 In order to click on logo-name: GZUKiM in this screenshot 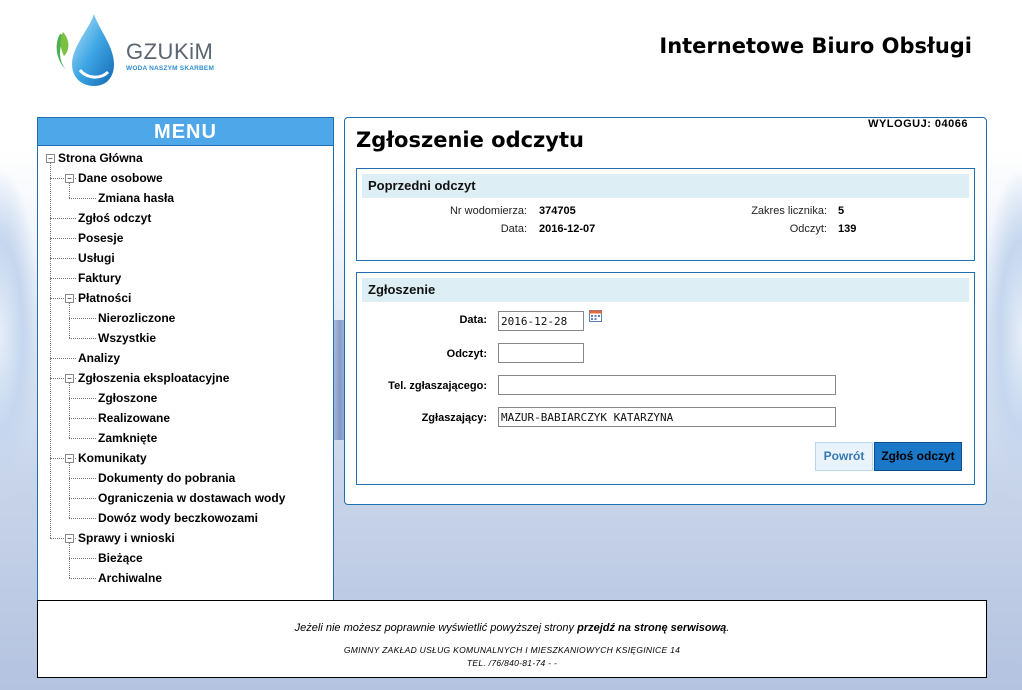, I will do `click(170, 51)`.